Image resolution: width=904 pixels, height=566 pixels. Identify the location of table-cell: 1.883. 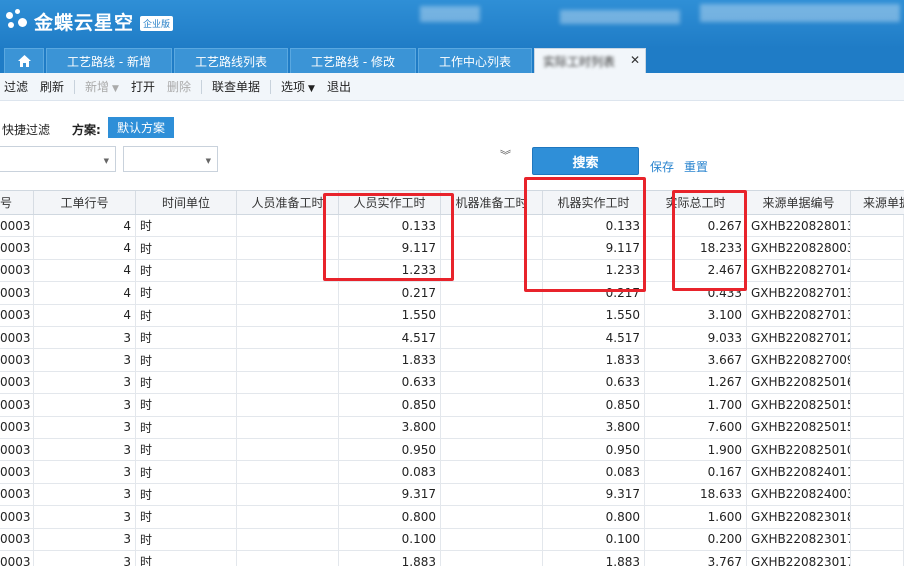
(594, 558).